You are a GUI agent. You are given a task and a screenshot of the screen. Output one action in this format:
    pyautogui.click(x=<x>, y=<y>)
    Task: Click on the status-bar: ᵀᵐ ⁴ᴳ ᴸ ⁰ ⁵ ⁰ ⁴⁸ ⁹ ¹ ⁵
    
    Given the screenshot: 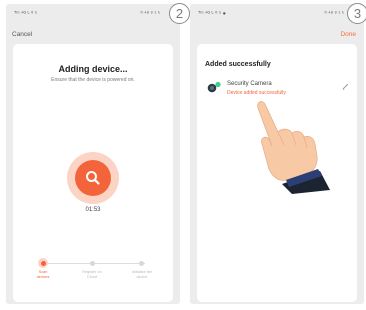 What is the action you would take?
    pyautogui.click(x=93, y=16)
    